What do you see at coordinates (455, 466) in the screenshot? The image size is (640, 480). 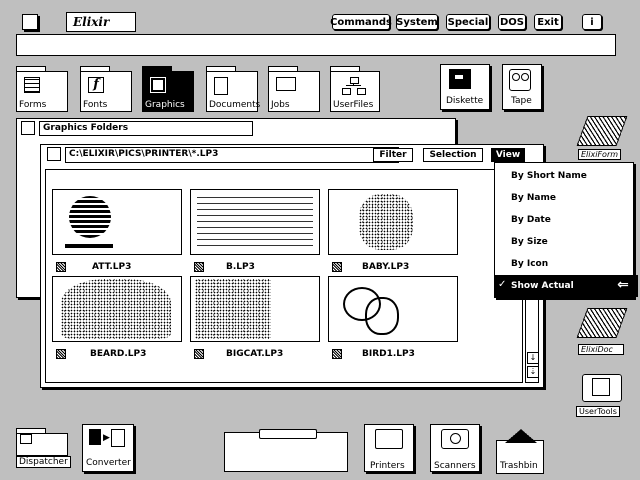 I see `scanners-label: Scanners` at bounding box center [455, 466].